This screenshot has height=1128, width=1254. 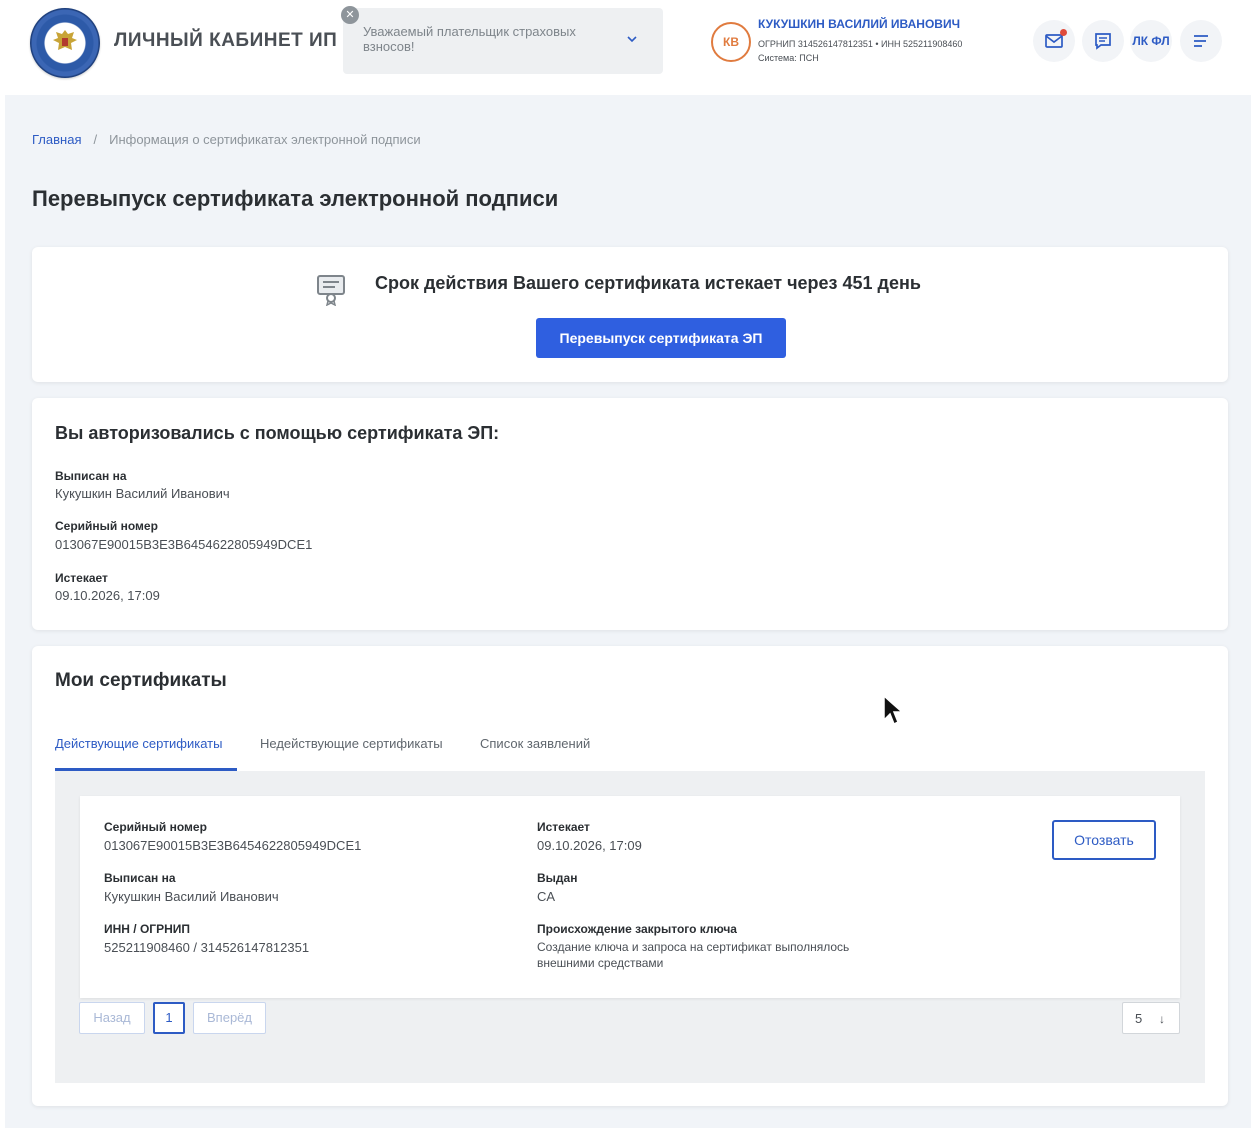 I want to click on item-issued-to-value: Кукушкин Василий Иванович, so click(x=191, y=896).